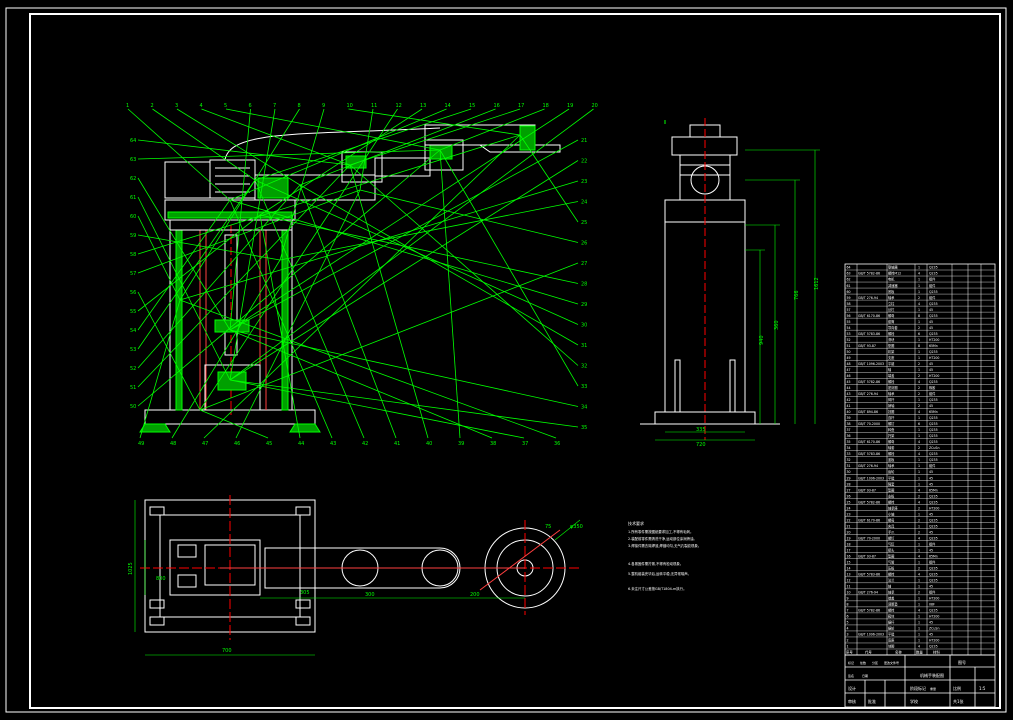 The image size is (1013, 720). I want to click on row-name: 轴, so click(889, 369).